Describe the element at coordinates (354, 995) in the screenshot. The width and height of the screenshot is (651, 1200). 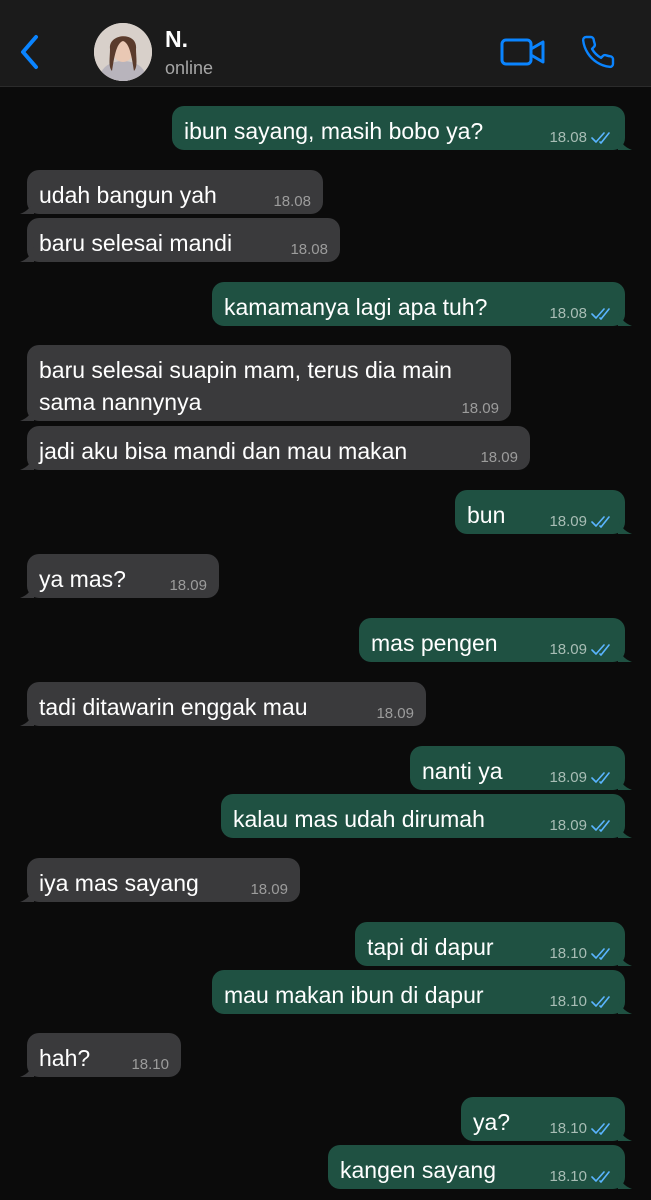
I see `message-text: mau makan ibun di dapur` at that location.